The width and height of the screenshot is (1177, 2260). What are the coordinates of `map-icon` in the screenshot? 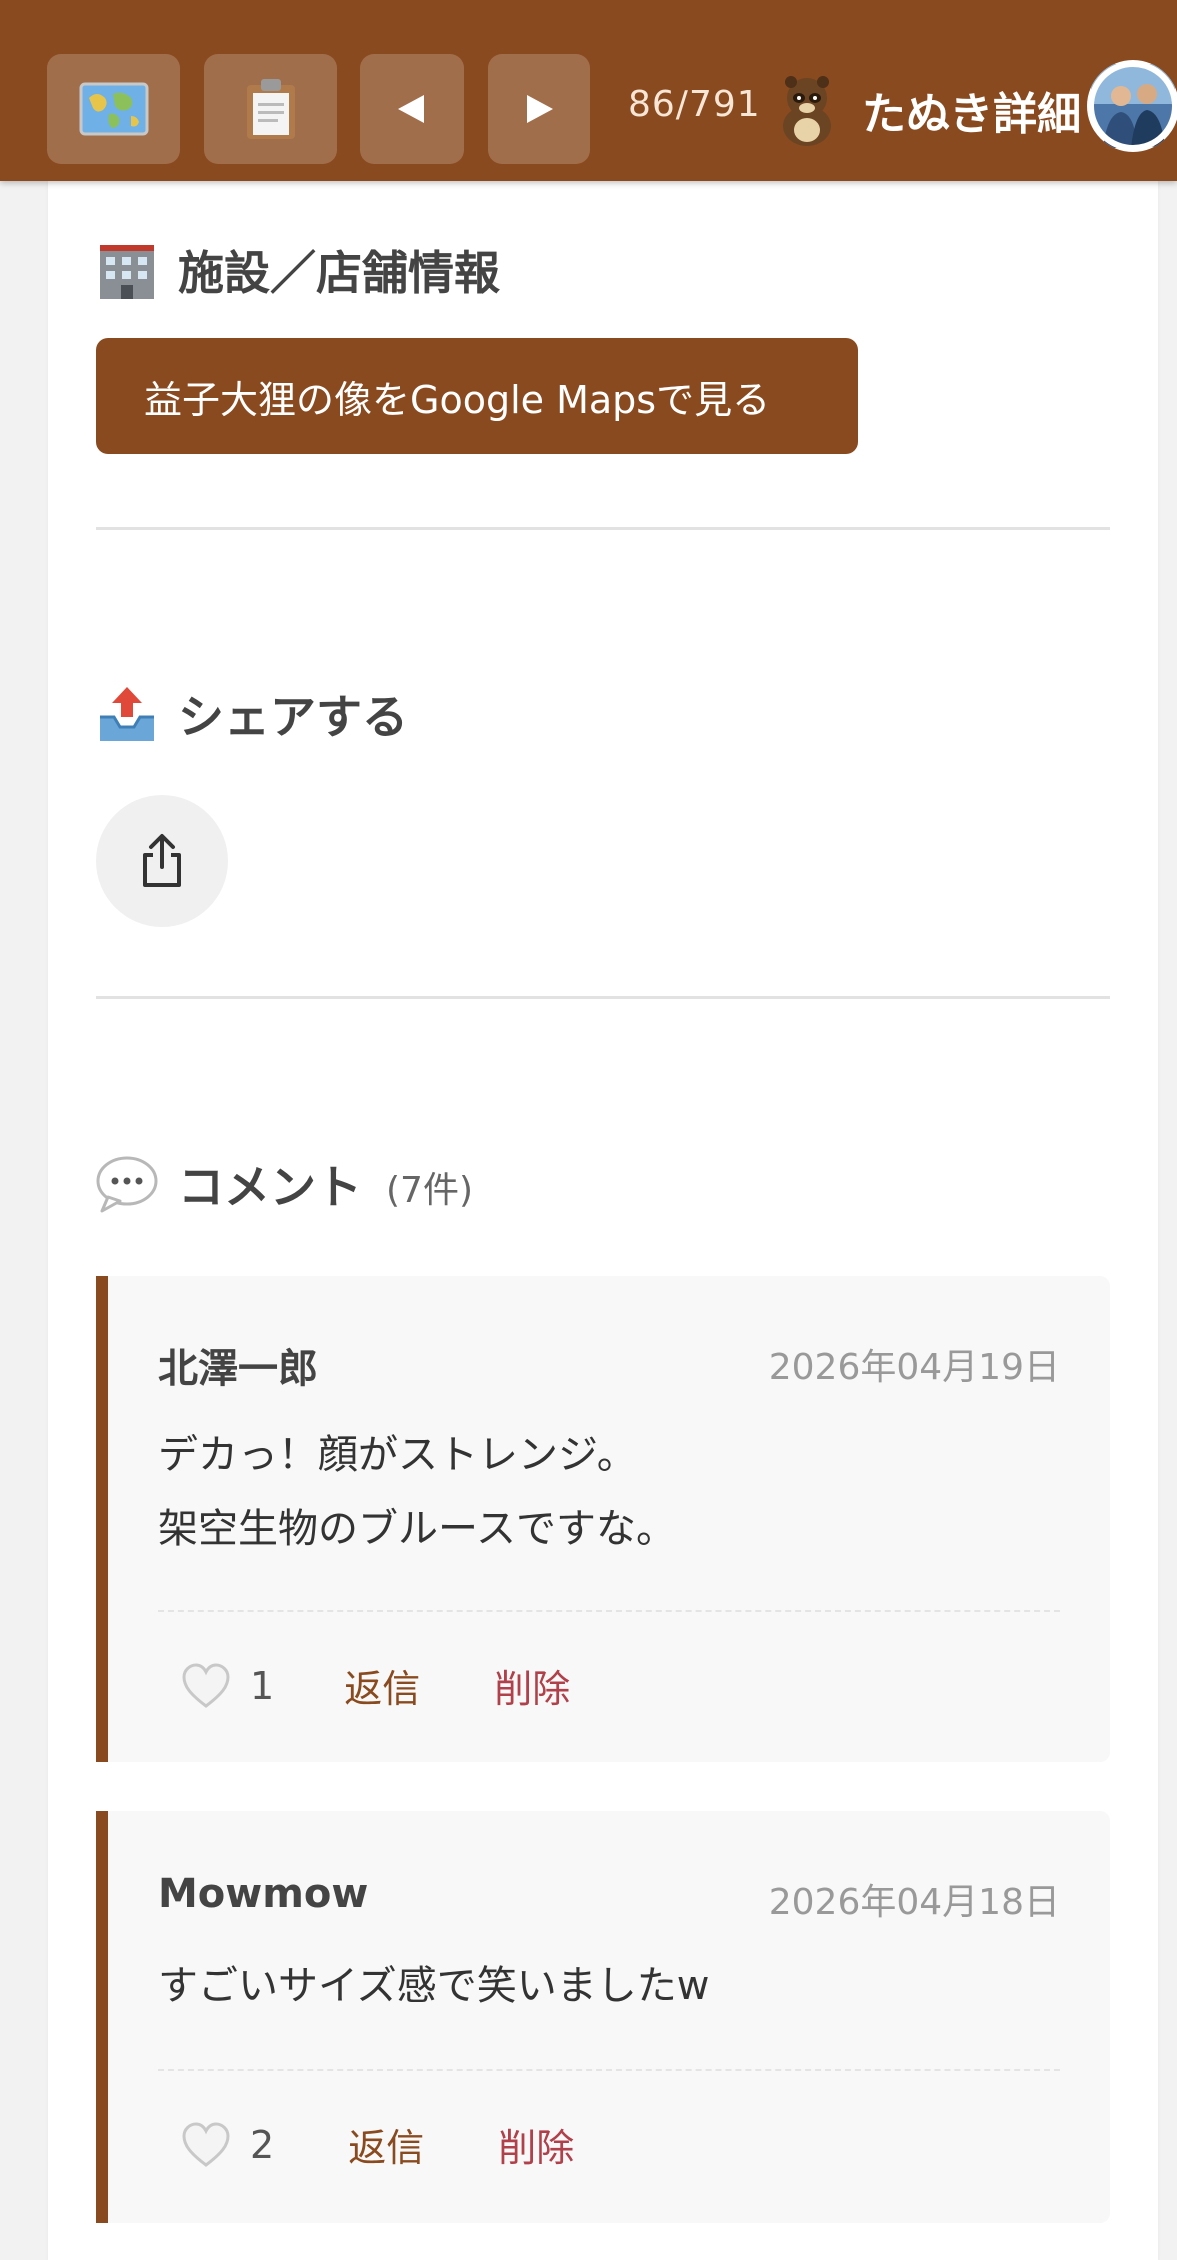 It's located at (113, 109).